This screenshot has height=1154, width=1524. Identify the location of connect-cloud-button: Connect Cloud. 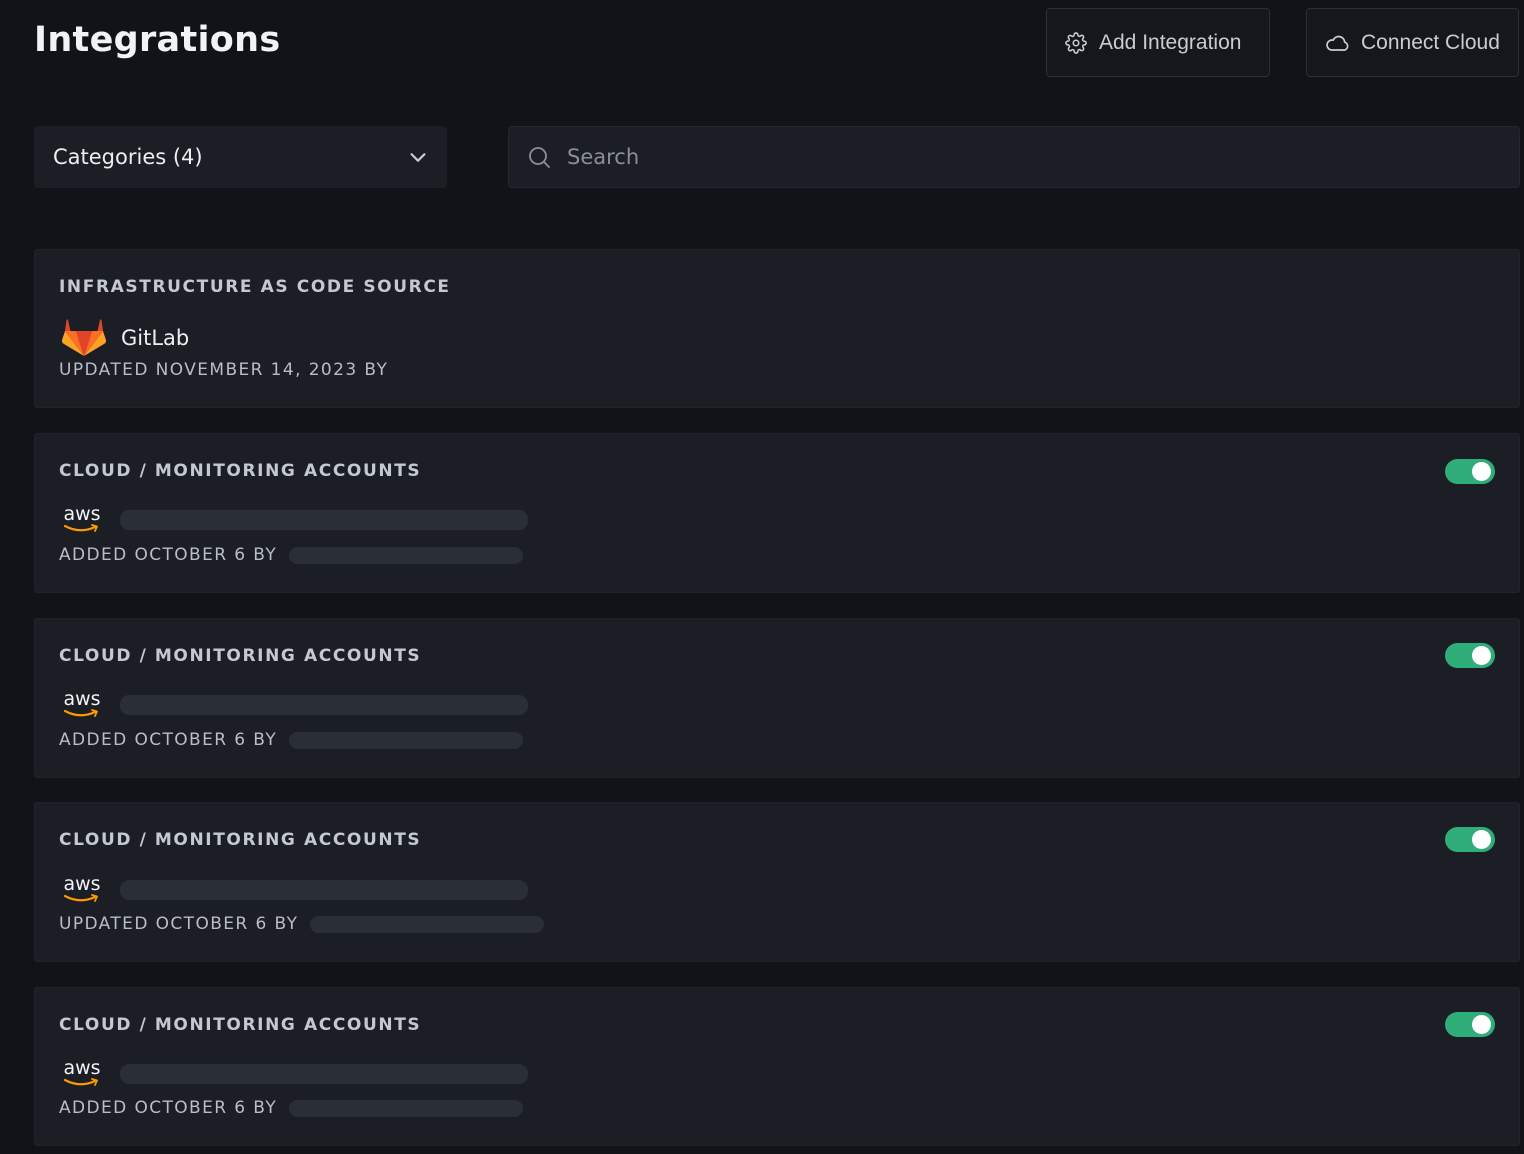
(1412, 42).